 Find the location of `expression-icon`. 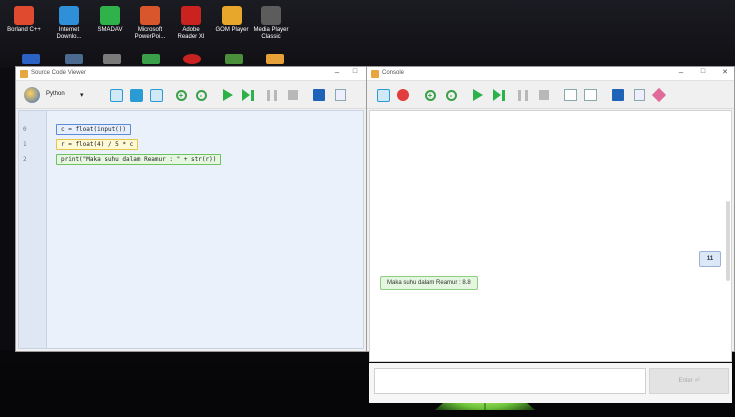

expression-icon is located at coordinates (590, 95).